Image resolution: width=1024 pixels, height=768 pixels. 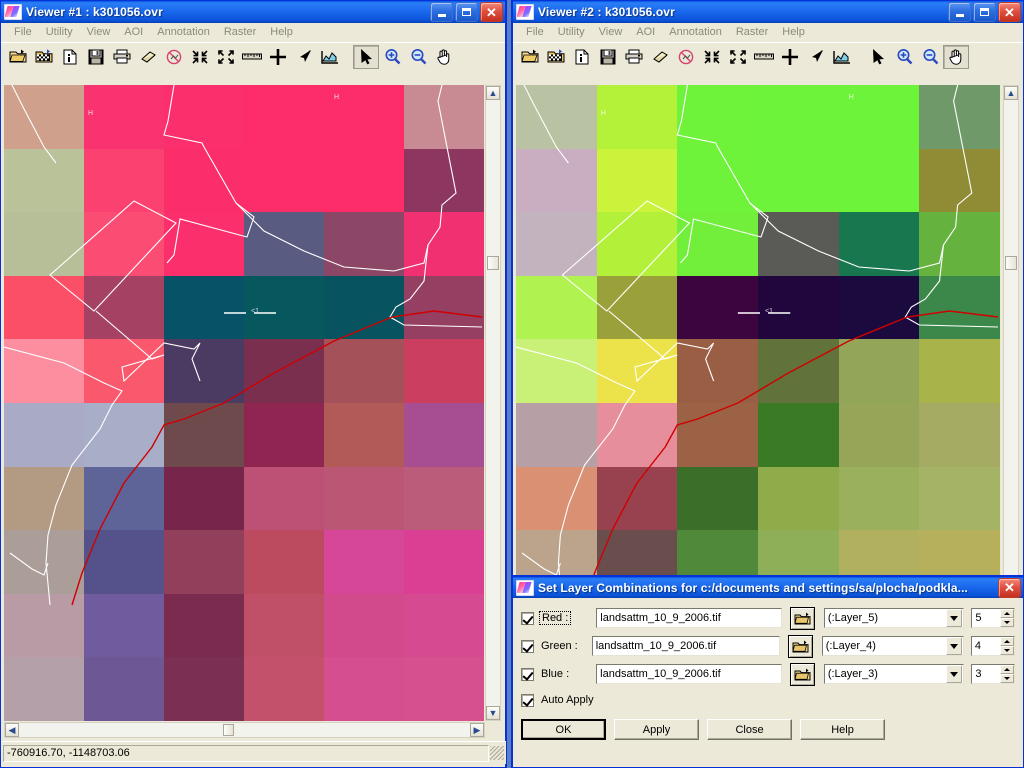 I want to click on red-browse-folder-icon, so click(x=802, y=618).